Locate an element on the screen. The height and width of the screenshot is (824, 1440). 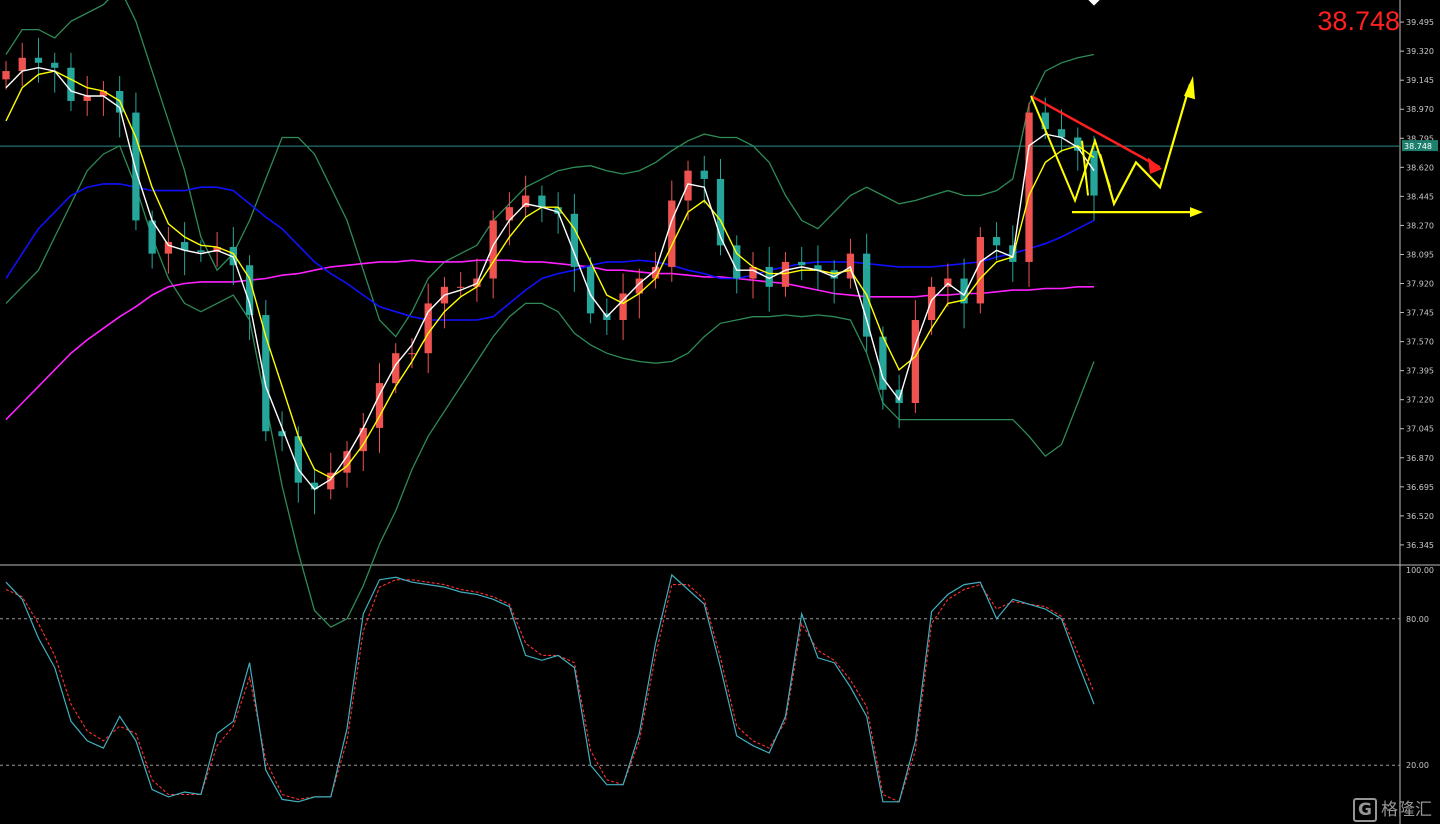
red-arrowhead-icon is located at coordinates (1155, 165).